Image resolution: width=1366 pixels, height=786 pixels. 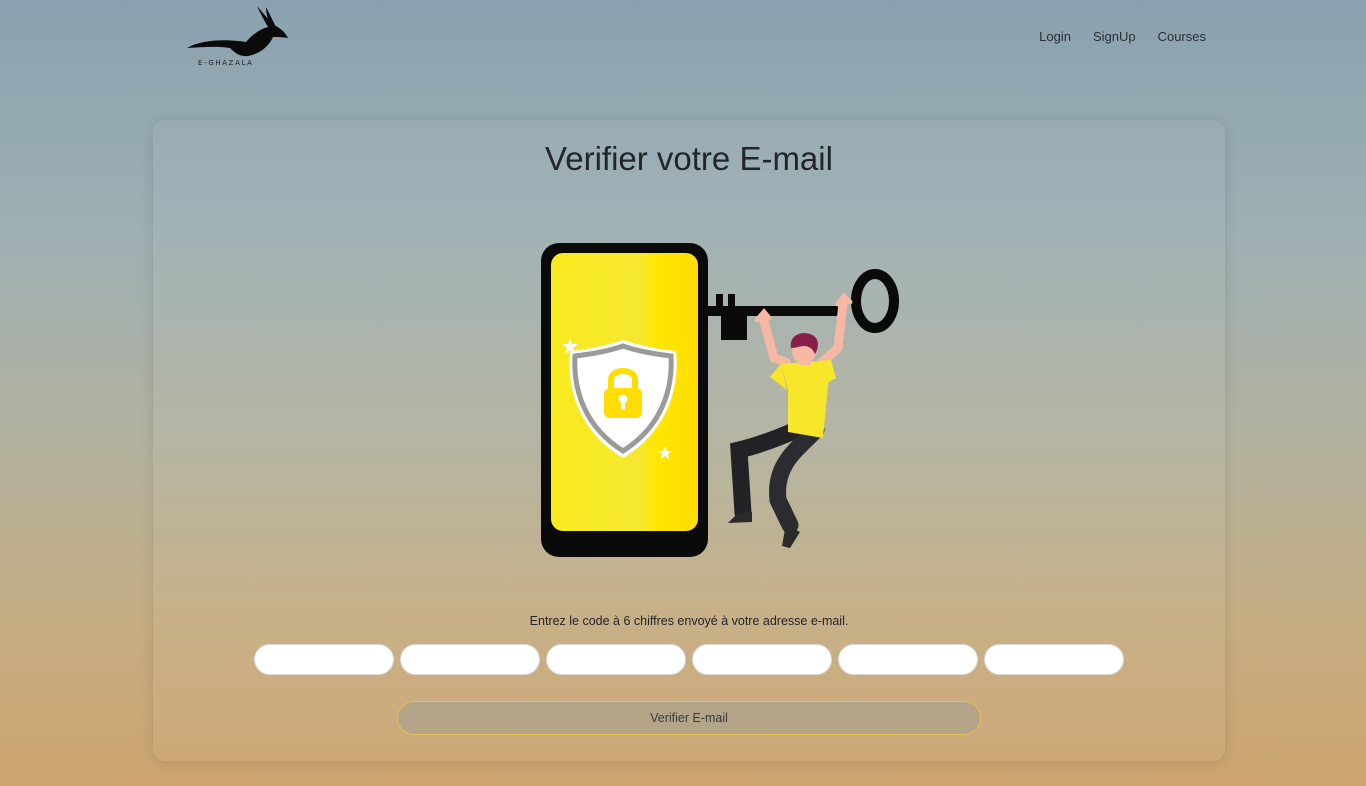 What do you see at coordinates (1182, 36) in the screenshot?
I see `nav-courses-link: Courses` at bounding box center [1182, 36].